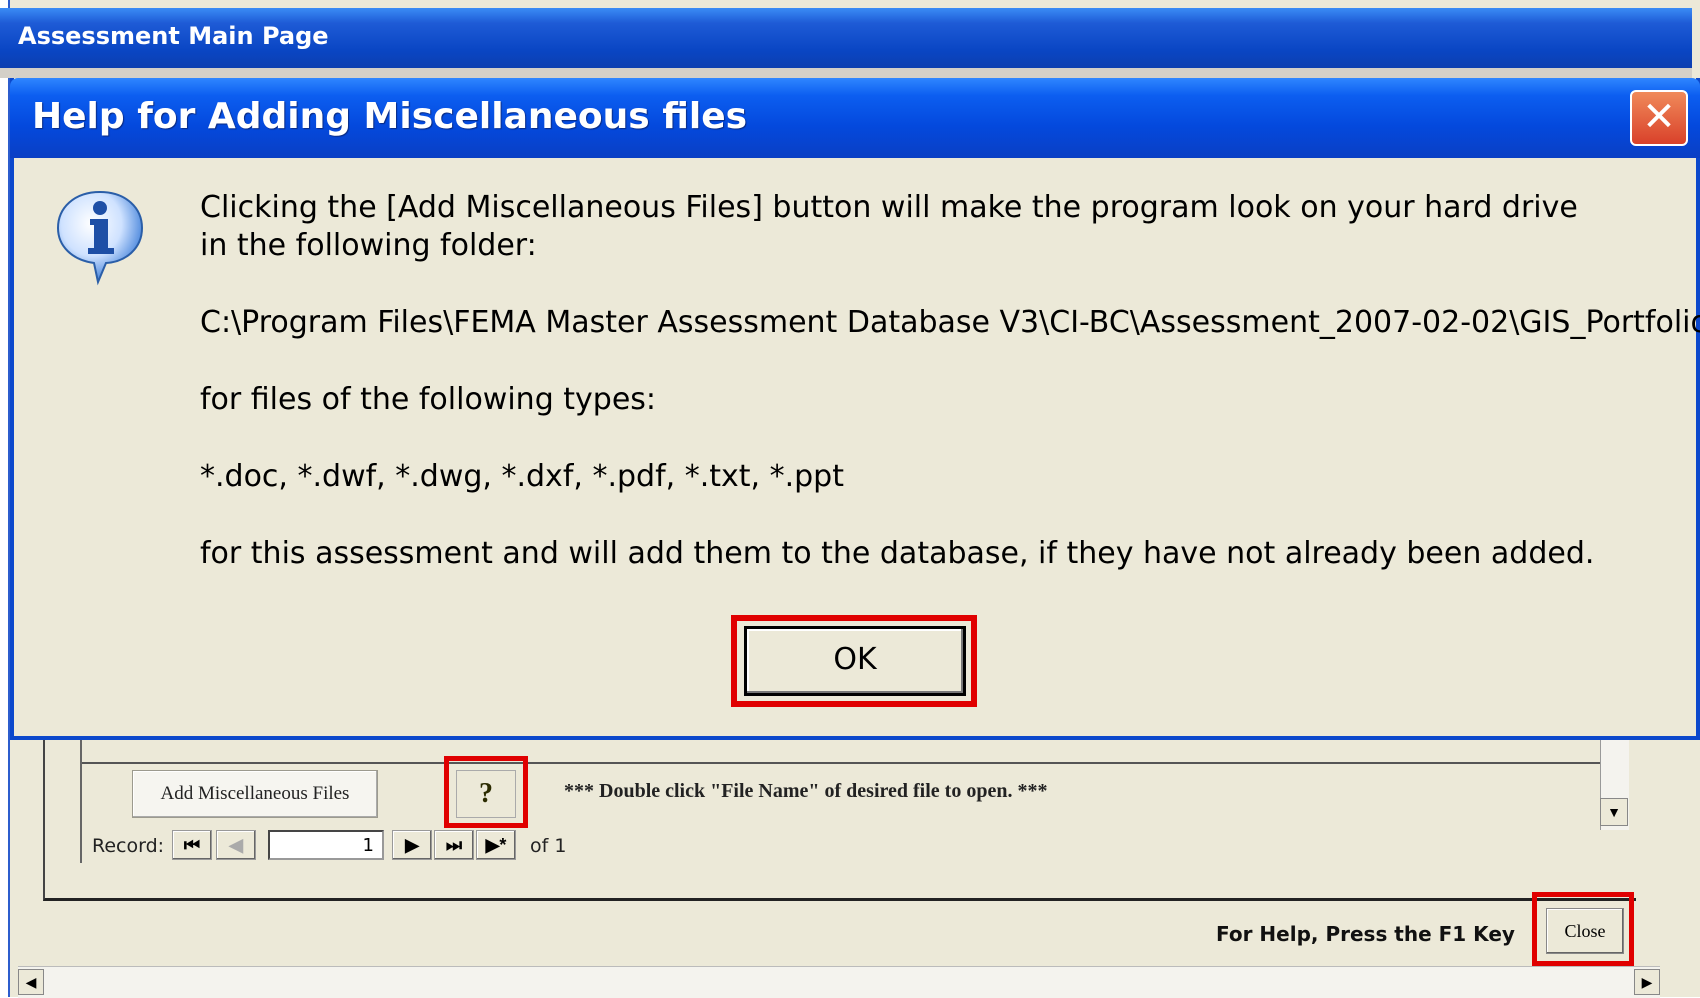  I want to click on main-window-title: Assessment Main Page, so click(173, 36).